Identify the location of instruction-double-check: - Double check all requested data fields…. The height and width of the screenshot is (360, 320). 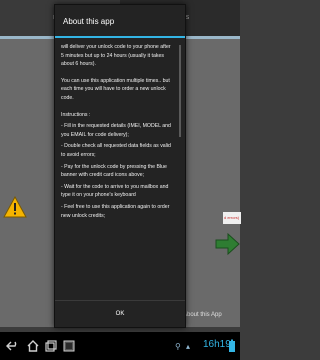
(116, 150).